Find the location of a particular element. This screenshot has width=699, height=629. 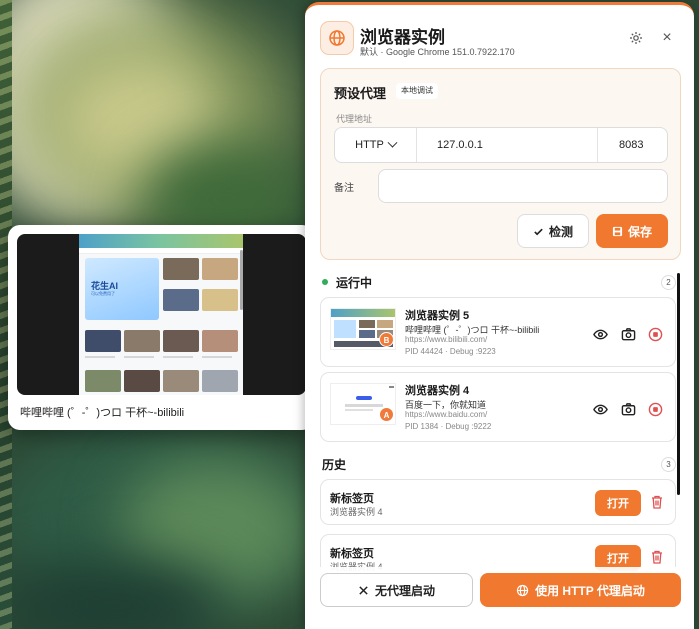

preview-banner-sub: 可以免费用了 is located at coordinates (103, 293).